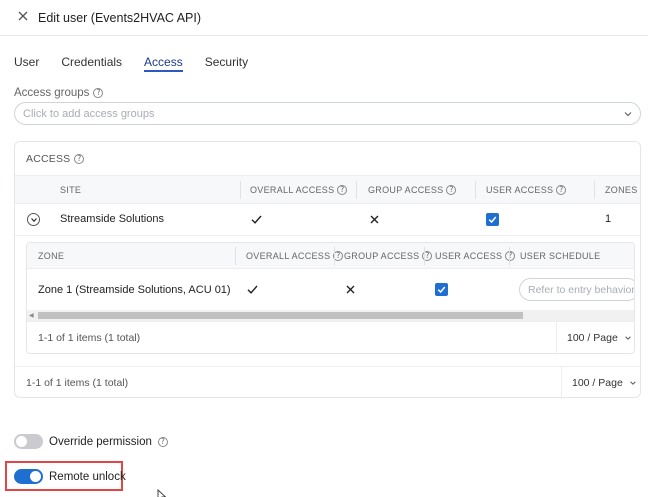  I want to click on tab-access: Access, so click(163, 64).